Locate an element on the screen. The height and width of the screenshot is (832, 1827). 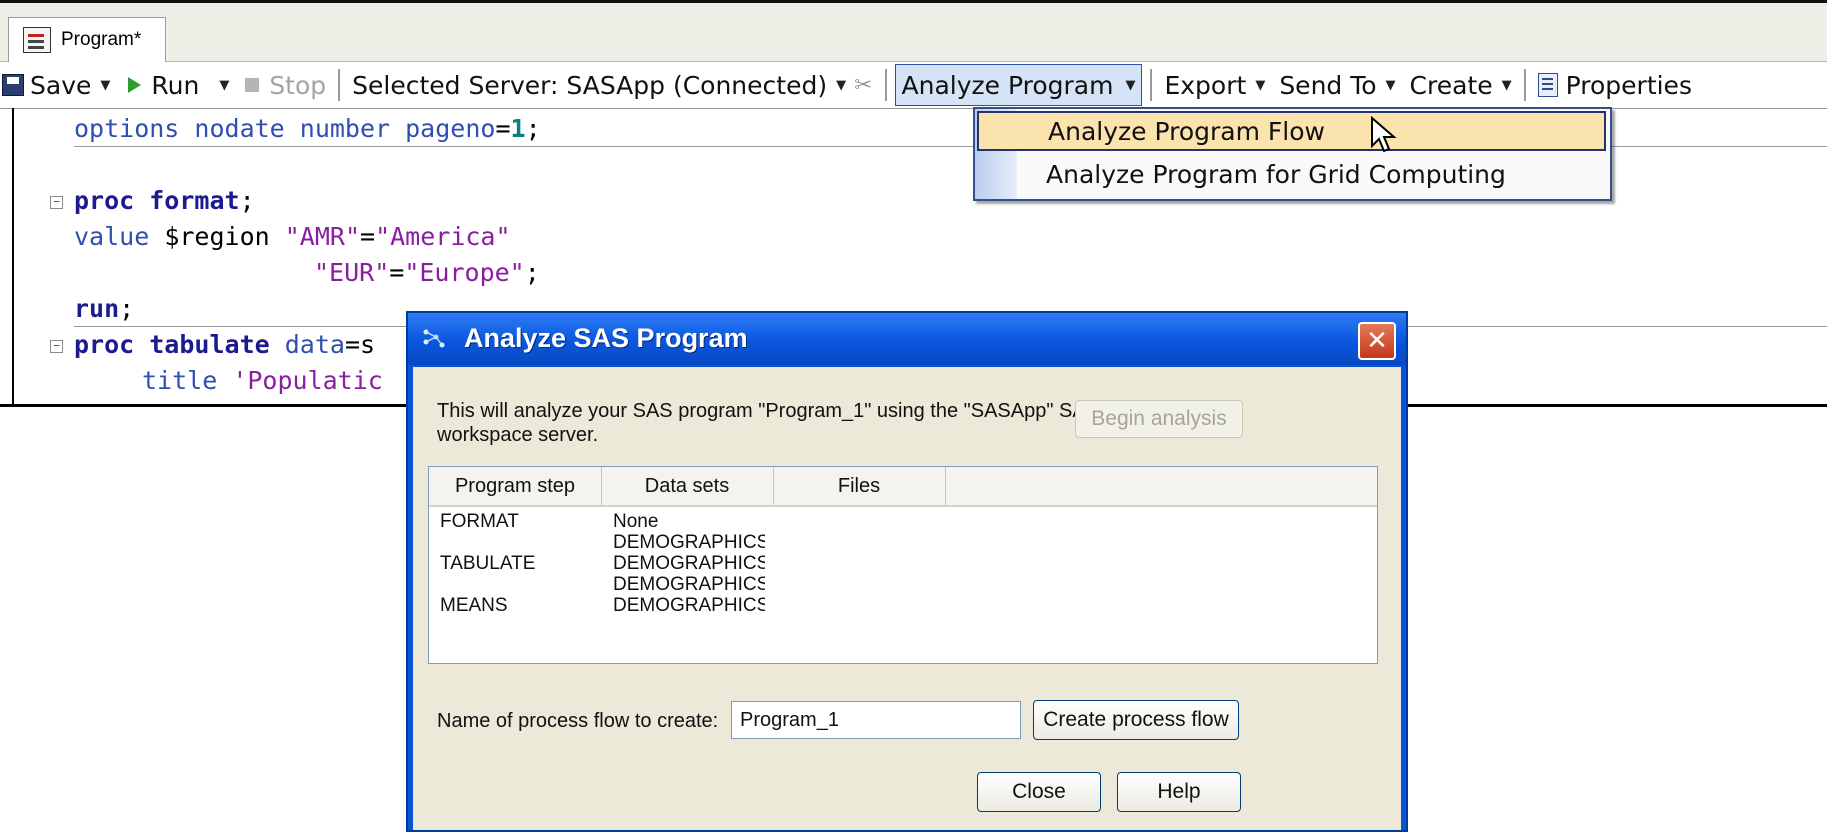
code-line-4: "EUR"="Europe"; is located at coordinates (427, 272).